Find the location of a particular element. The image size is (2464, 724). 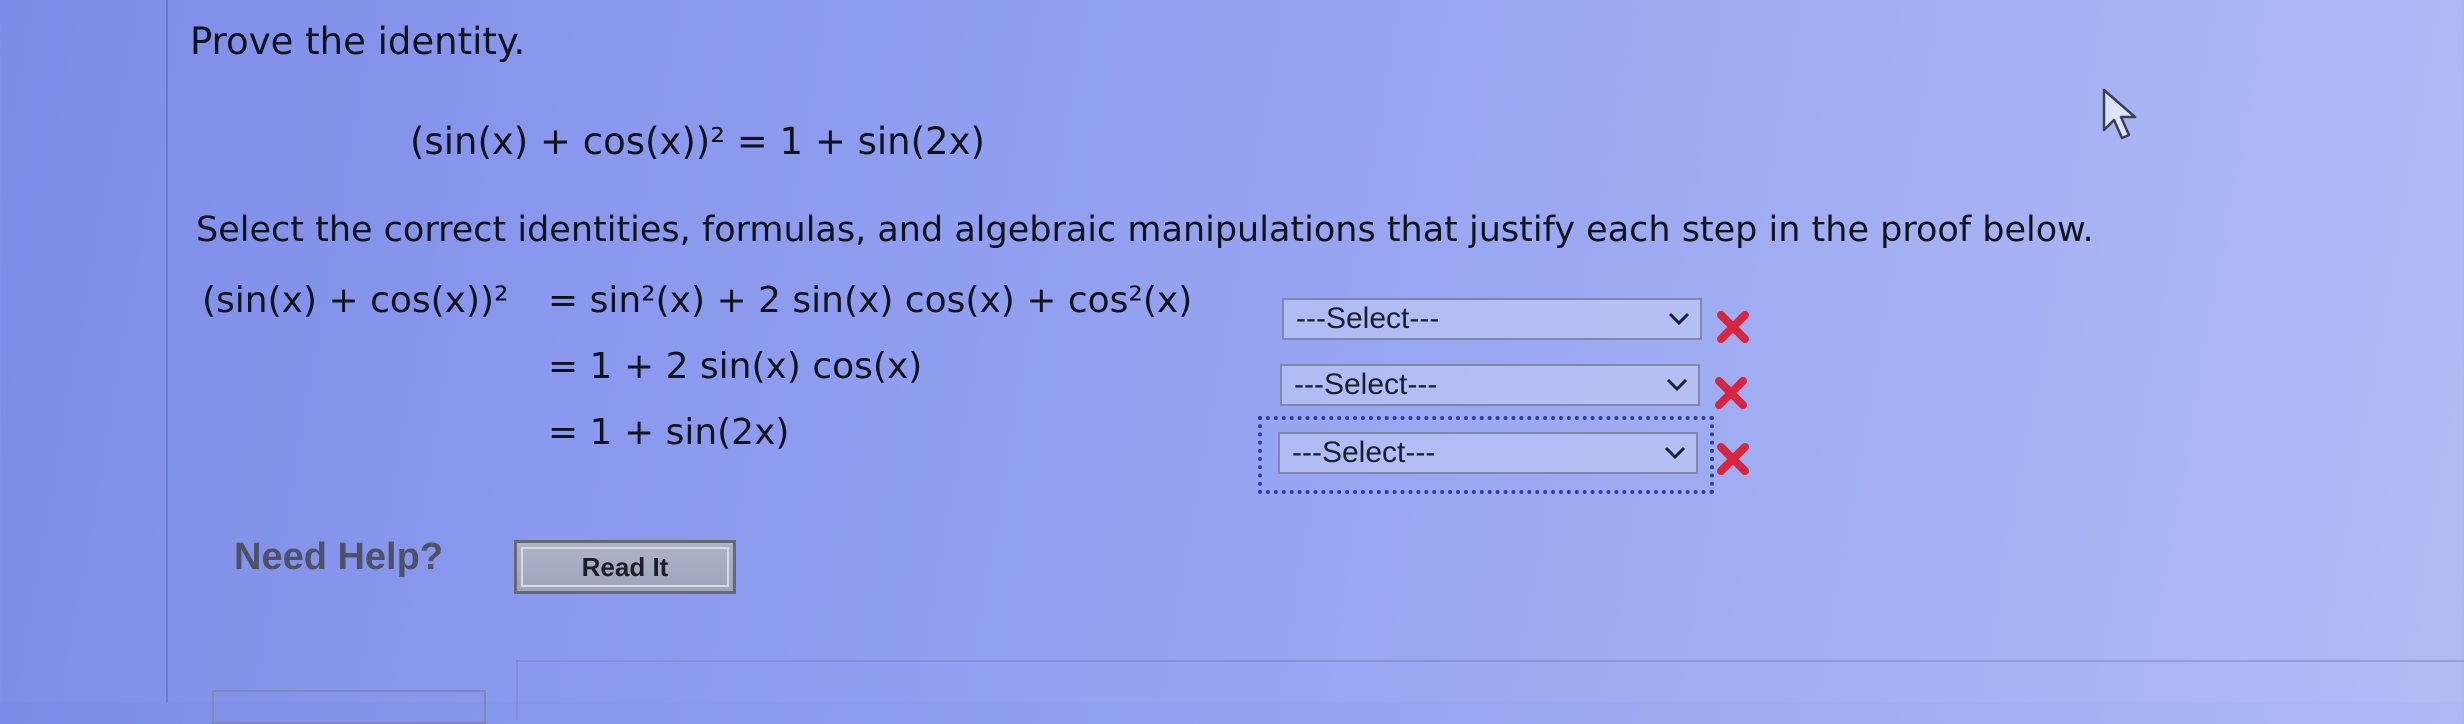

read-it-button: Read It is located at coordinates (625, 567).